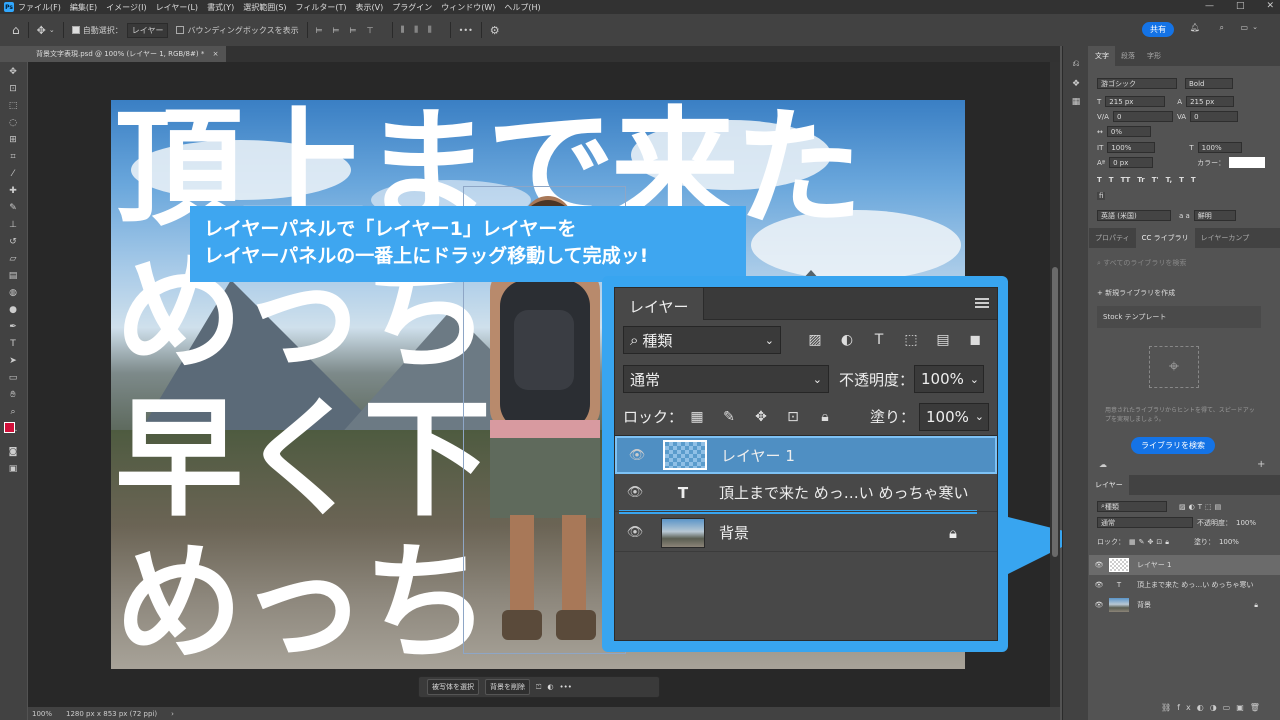 This screenshot has height=720, width=1280. What do you see at coordinates (13, 469) in the screenshot?
I see `screen-mode-icon: ▣` at bounding box center [13, 469].